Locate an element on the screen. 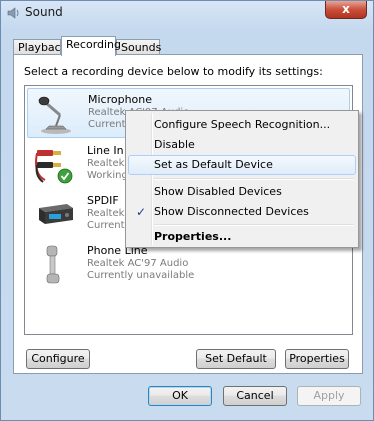 The width and height of the screenshot is (374, 421). title-bar: Sound x is located at coordinates (187, 14).